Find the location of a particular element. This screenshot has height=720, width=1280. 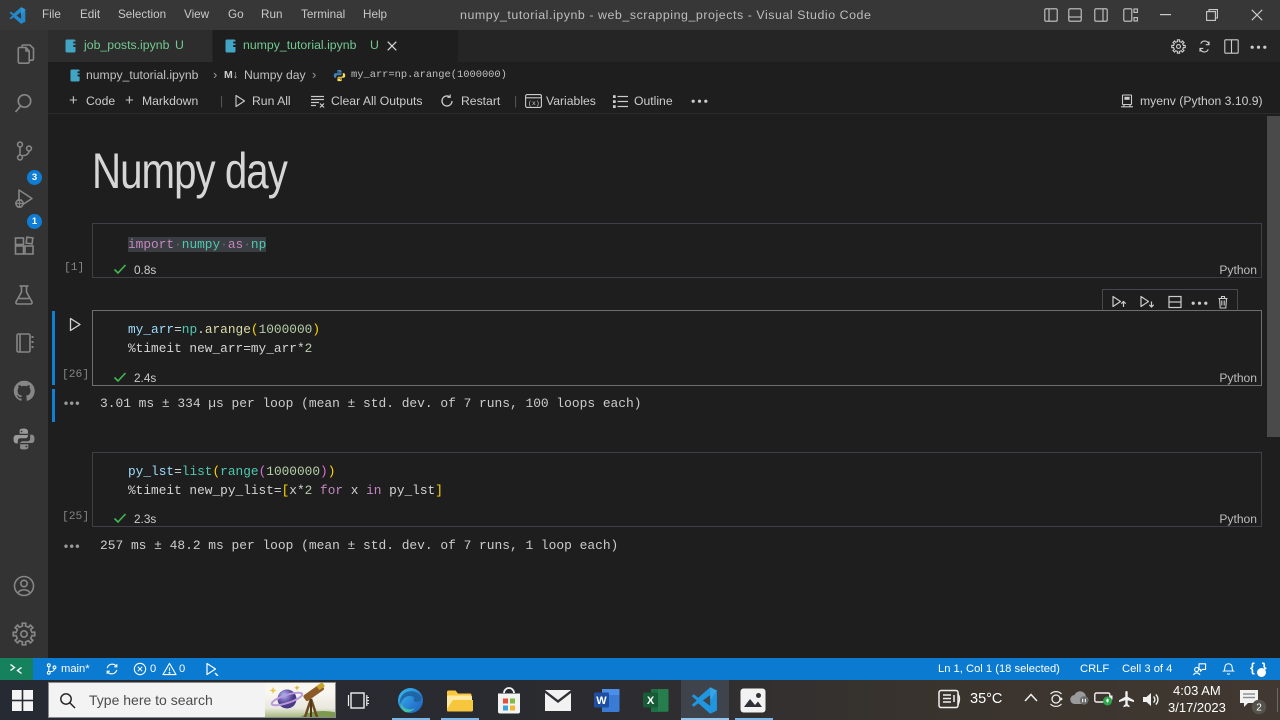

svg-text: X is located at coordinates (651, 701).